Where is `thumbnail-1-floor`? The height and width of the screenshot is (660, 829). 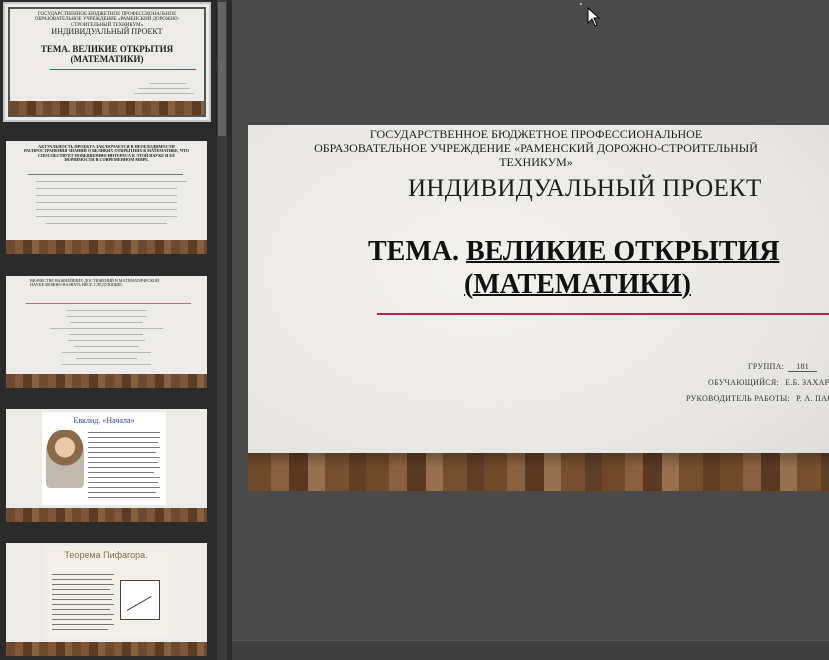 thumbnail-1-floor is located at coordinates (107, 108).